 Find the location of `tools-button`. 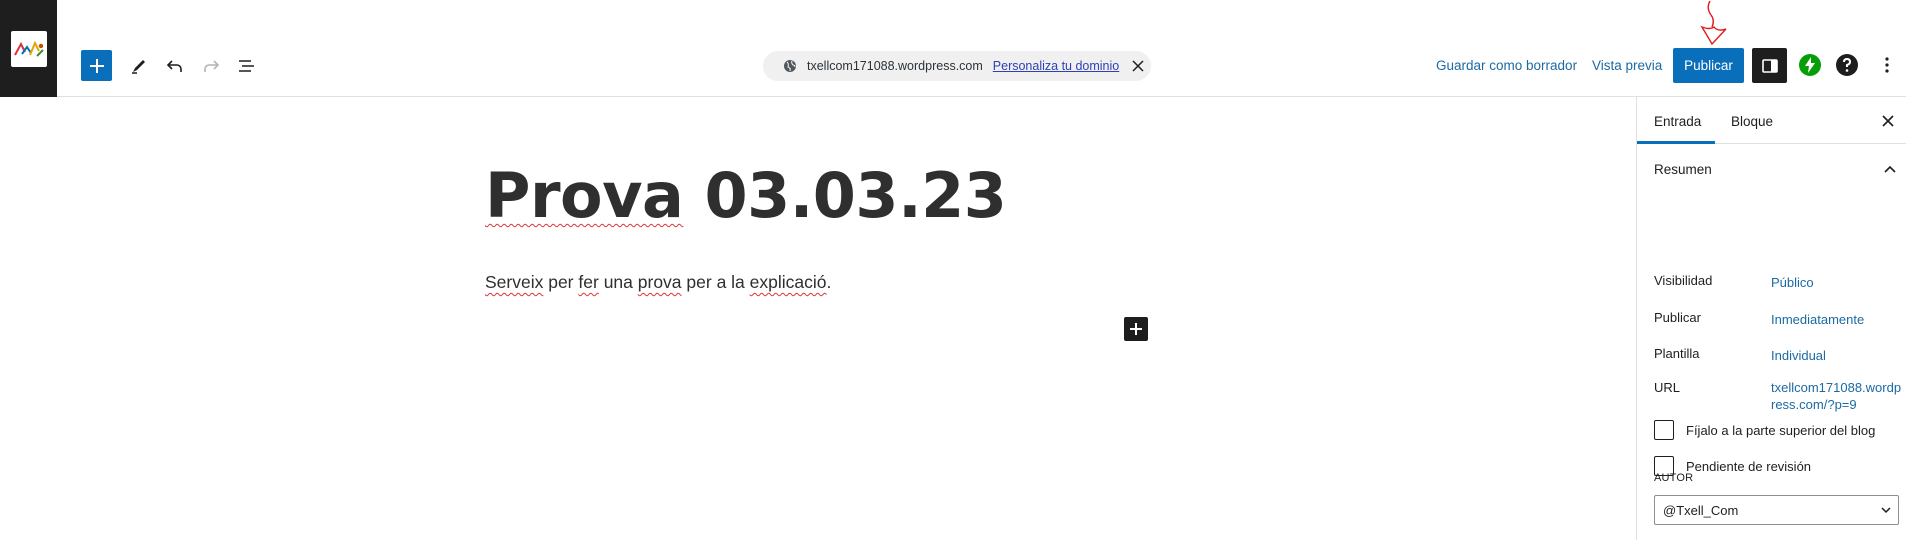

tools-button is located at coordinates (139, 66).